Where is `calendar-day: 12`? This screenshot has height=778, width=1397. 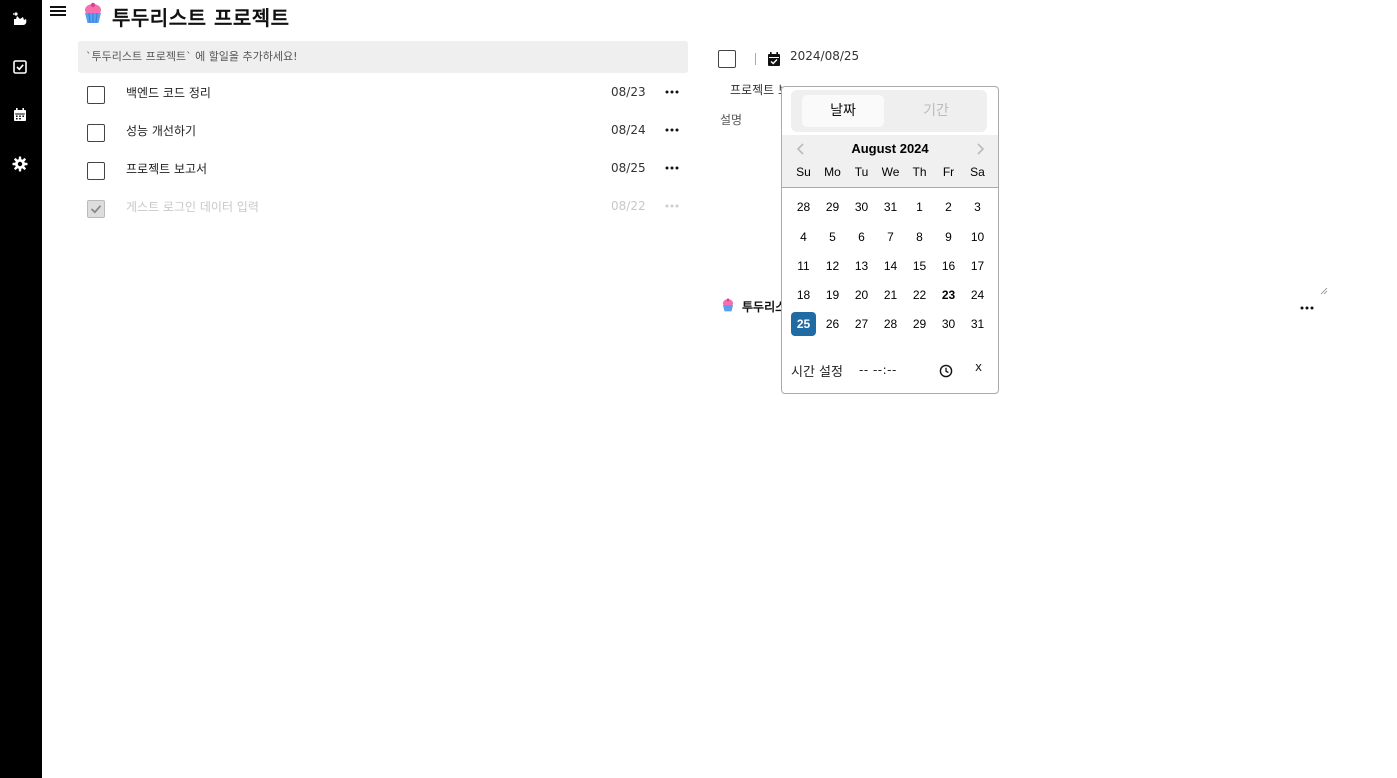 calendar-day: 12 is located at coordinates (832, 266).